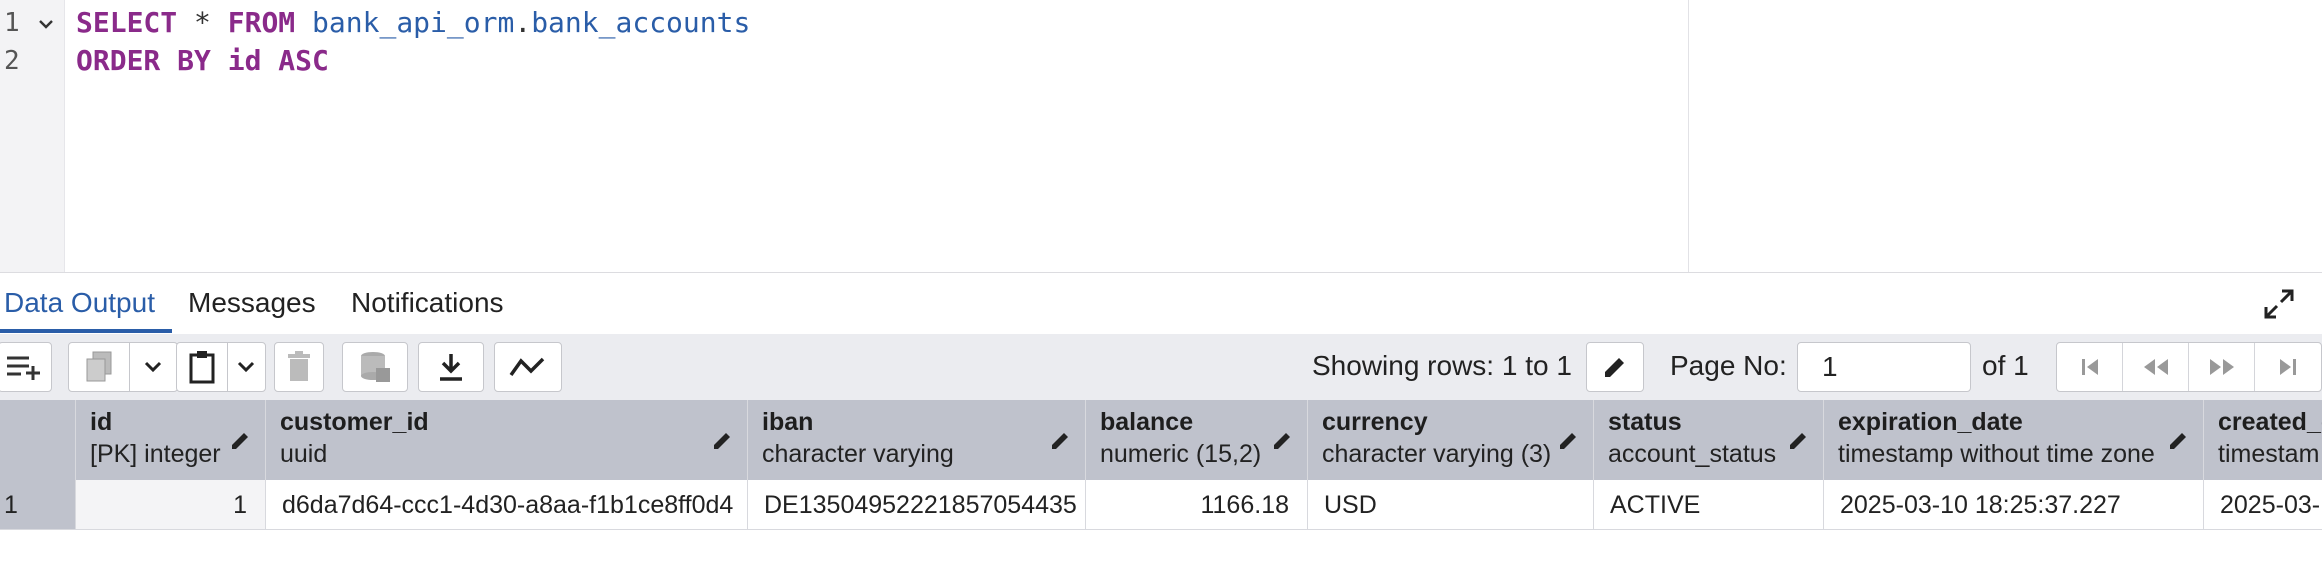 This screenshot has width=2322, height=588. Describe the element at coordinates (127, 22) in the screenshot. I see `keyword: SELECT` at that location.